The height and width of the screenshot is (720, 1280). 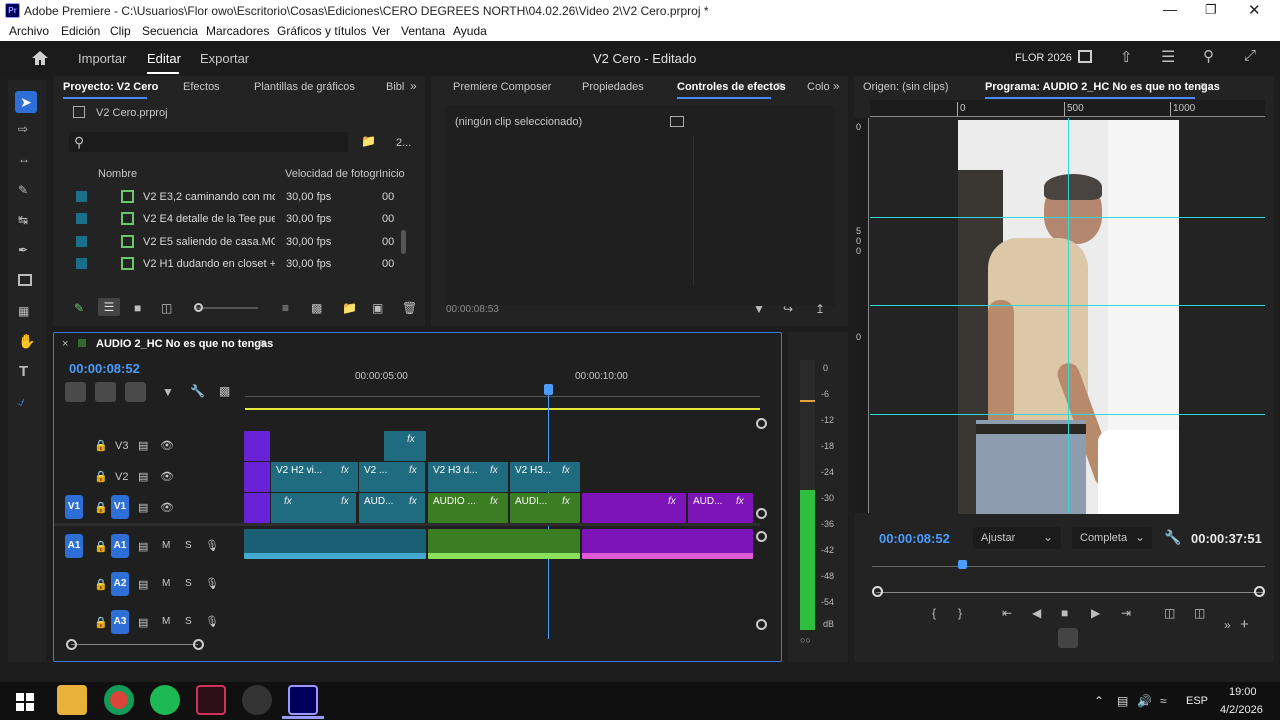 What do you see at coordinates (237, 31) in the screenshot?
I see `menu-marcadores: Marcadores` at bounding box center [237, 31].